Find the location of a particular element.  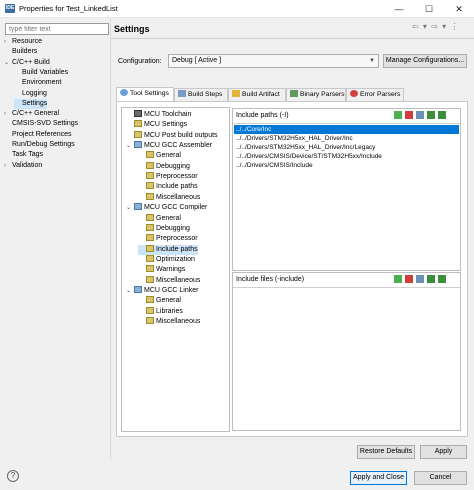

tool-tree-item-label: MCU Toolchain is located at coordinates (168, 114).